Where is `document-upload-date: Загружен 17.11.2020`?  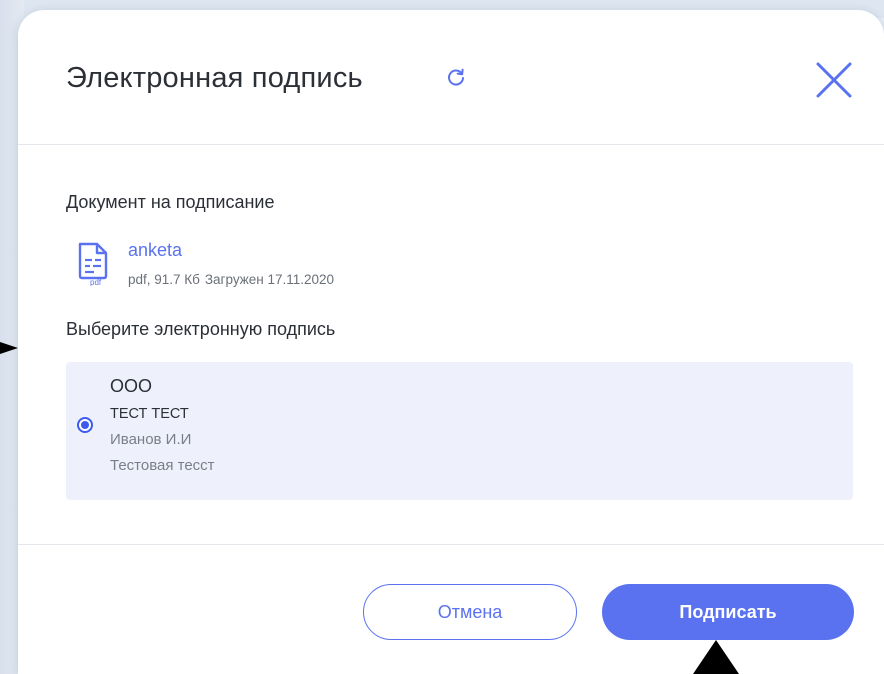
document-upload-date: Загружен 17.11.2020 is located at coordinates (269, 279).